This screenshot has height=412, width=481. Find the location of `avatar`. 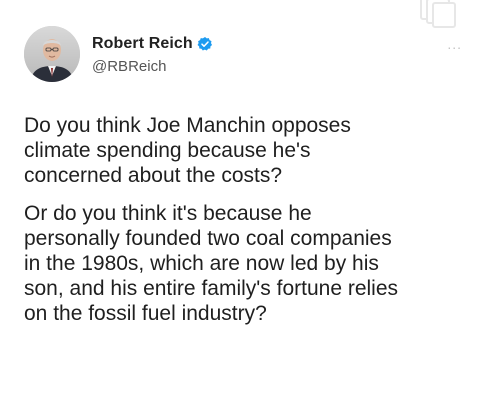

avatar is located at coordinates (52, 54).